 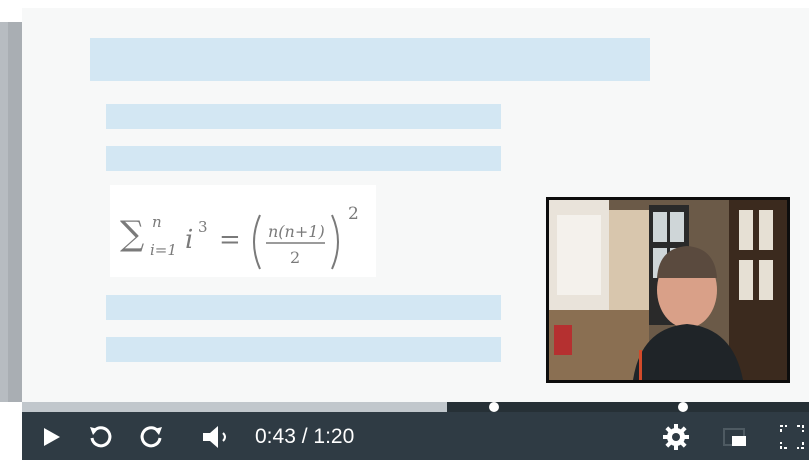 What do you see at coordinates (275, 436) in the screenshot?
I see `current-time: 0:43` at bounding box center [275, 436].